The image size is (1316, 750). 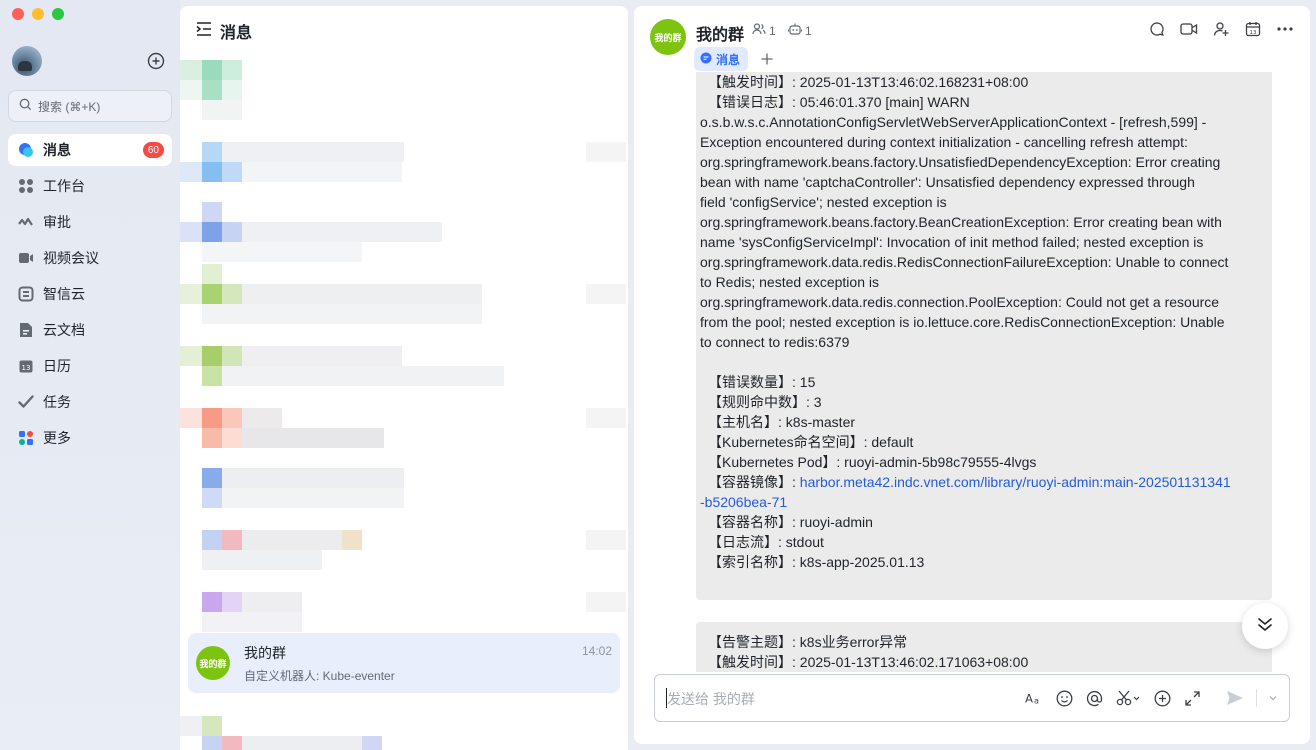 What do you see at coordinates (26, 258) in the screenshot?
I see `video-icon` at bounding box center [26, 258].